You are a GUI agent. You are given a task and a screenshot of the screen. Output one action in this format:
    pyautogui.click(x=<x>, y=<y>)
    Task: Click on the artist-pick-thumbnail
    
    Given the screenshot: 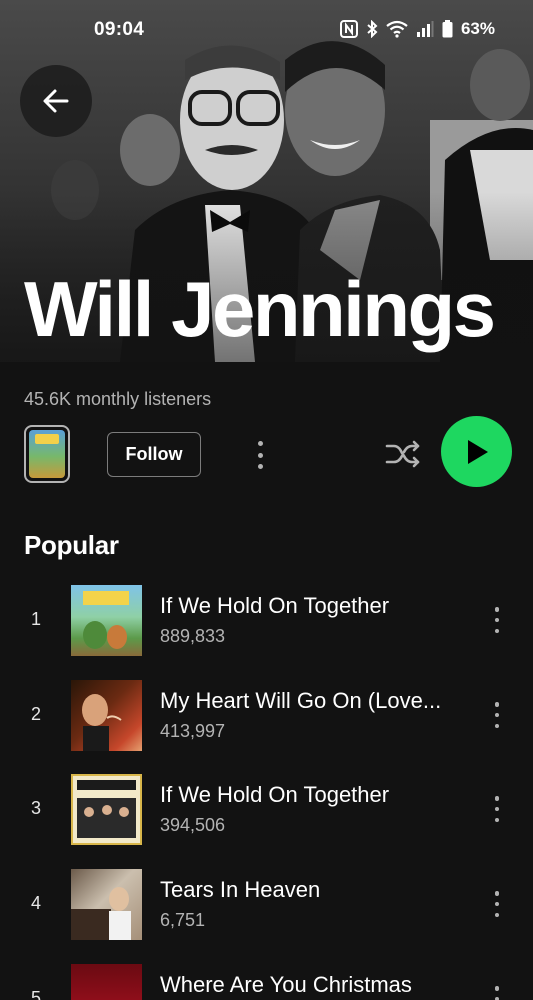 What is the action you would take?
    pyautogui.click(x=47, y=454)
    